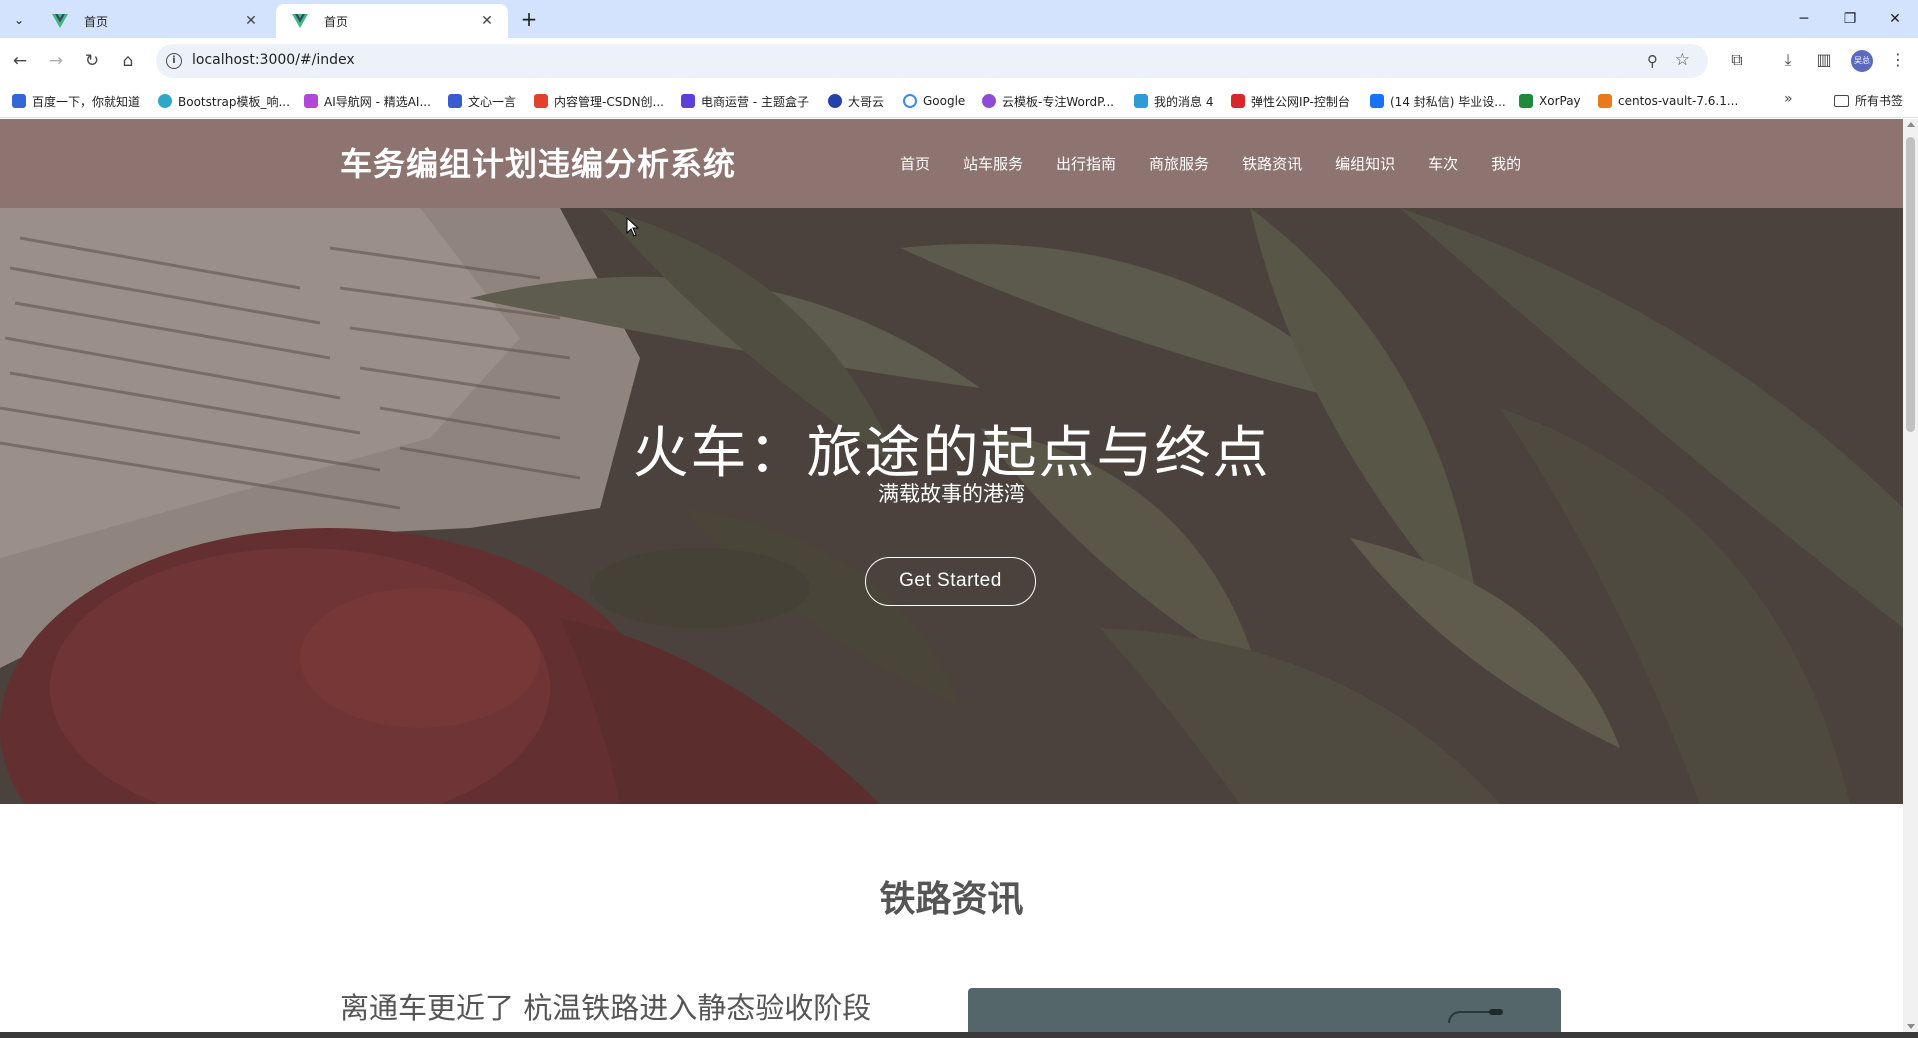 Image resolution: width=1918 pixels, height=1038 pixels. Describe the element at coordinates (19, 101) in the screenshot. I see `paw-favicon-icon` at that location.